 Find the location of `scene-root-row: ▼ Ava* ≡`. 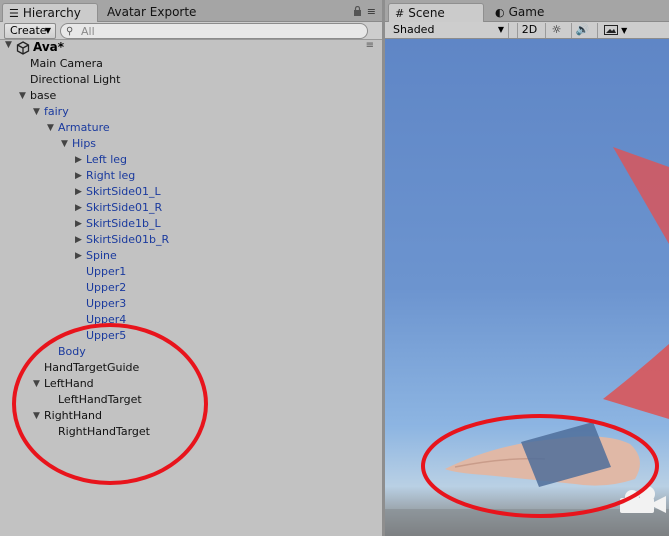

scene-root-row: ▼ Ava* ≡ is located at coordinates (191, 48).